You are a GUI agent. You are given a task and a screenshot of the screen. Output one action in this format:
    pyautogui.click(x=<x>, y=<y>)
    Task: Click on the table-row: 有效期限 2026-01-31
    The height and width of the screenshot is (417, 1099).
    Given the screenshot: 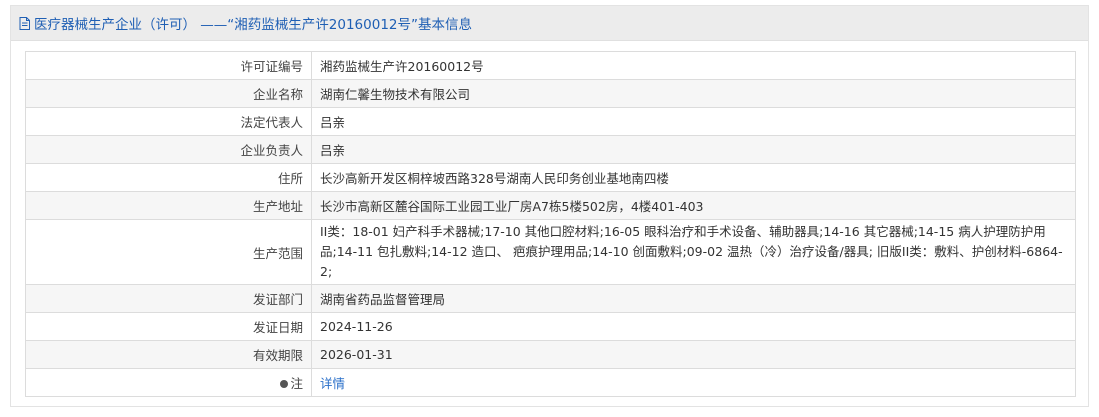 What is the action you would take?
    pyautogui.click(x=550, y=354)
    